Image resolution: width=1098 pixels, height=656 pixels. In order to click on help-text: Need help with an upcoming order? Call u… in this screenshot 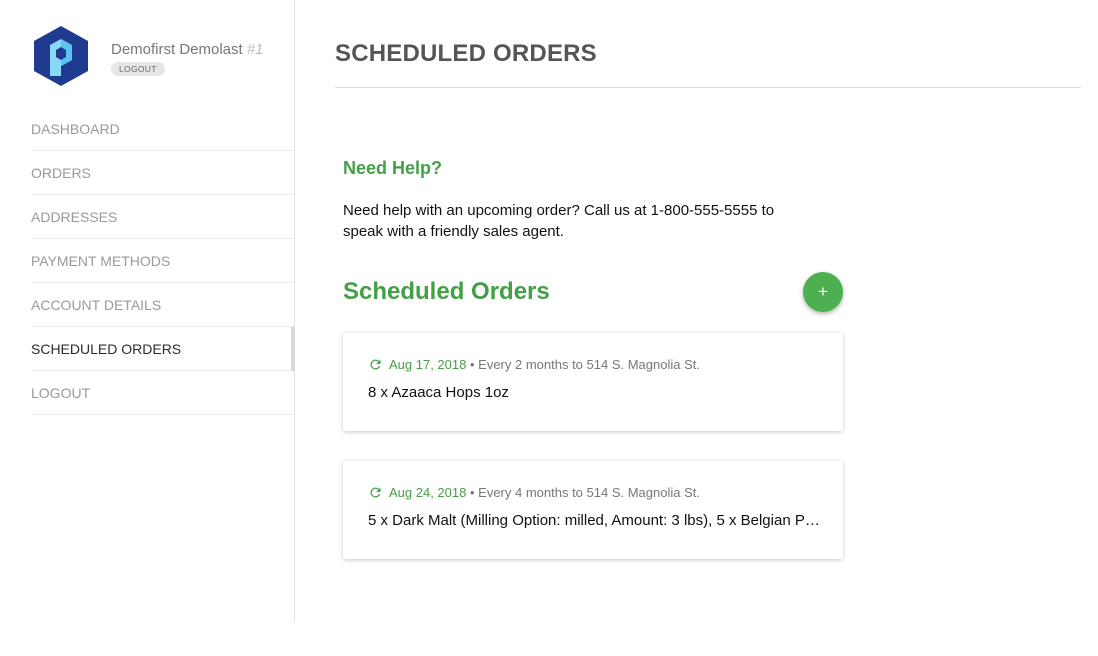, I will do `click(559, 221)`.